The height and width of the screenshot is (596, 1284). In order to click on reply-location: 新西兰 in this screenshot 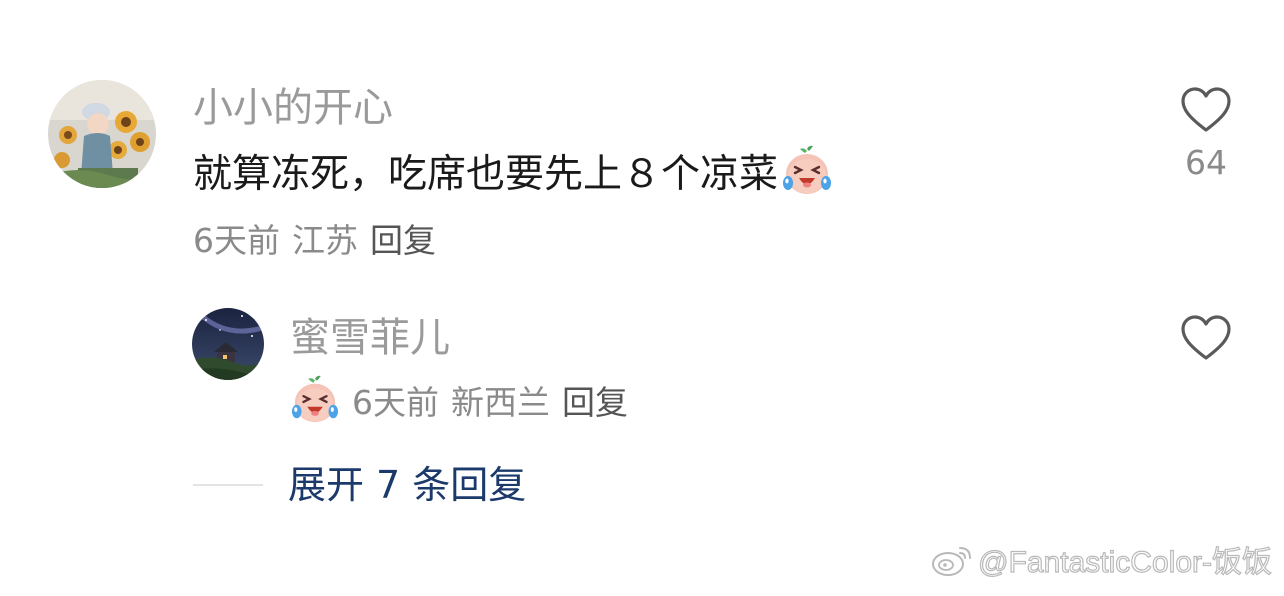, I will do `click(500, 402)`.